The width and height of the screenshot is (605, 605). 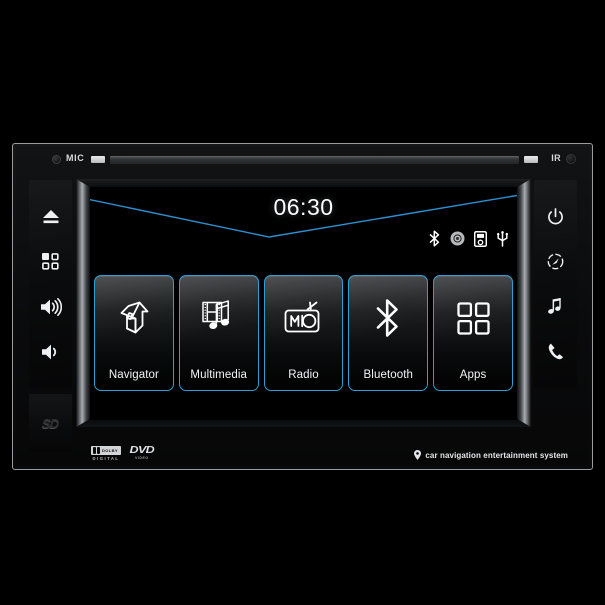 What do you see at coordinates (134, 318) in the screenshot?
I see `signpost-arrow-icon` at bounding box center [134, 318].